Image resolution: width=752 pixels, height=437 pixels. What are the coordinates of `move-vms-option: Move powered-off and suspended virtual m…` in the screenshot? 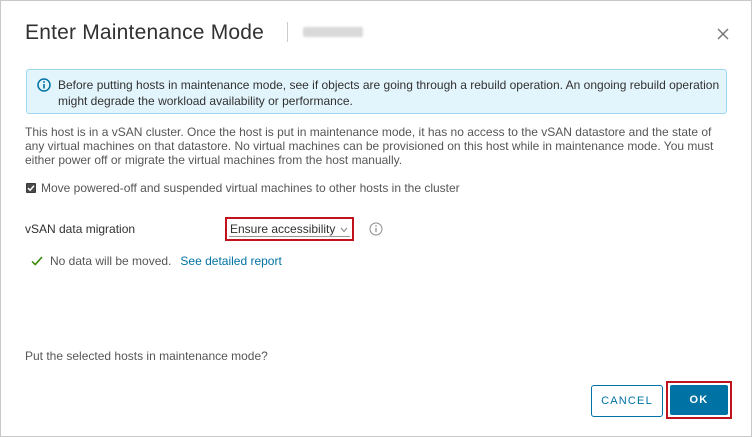 It's located at (243, 188).